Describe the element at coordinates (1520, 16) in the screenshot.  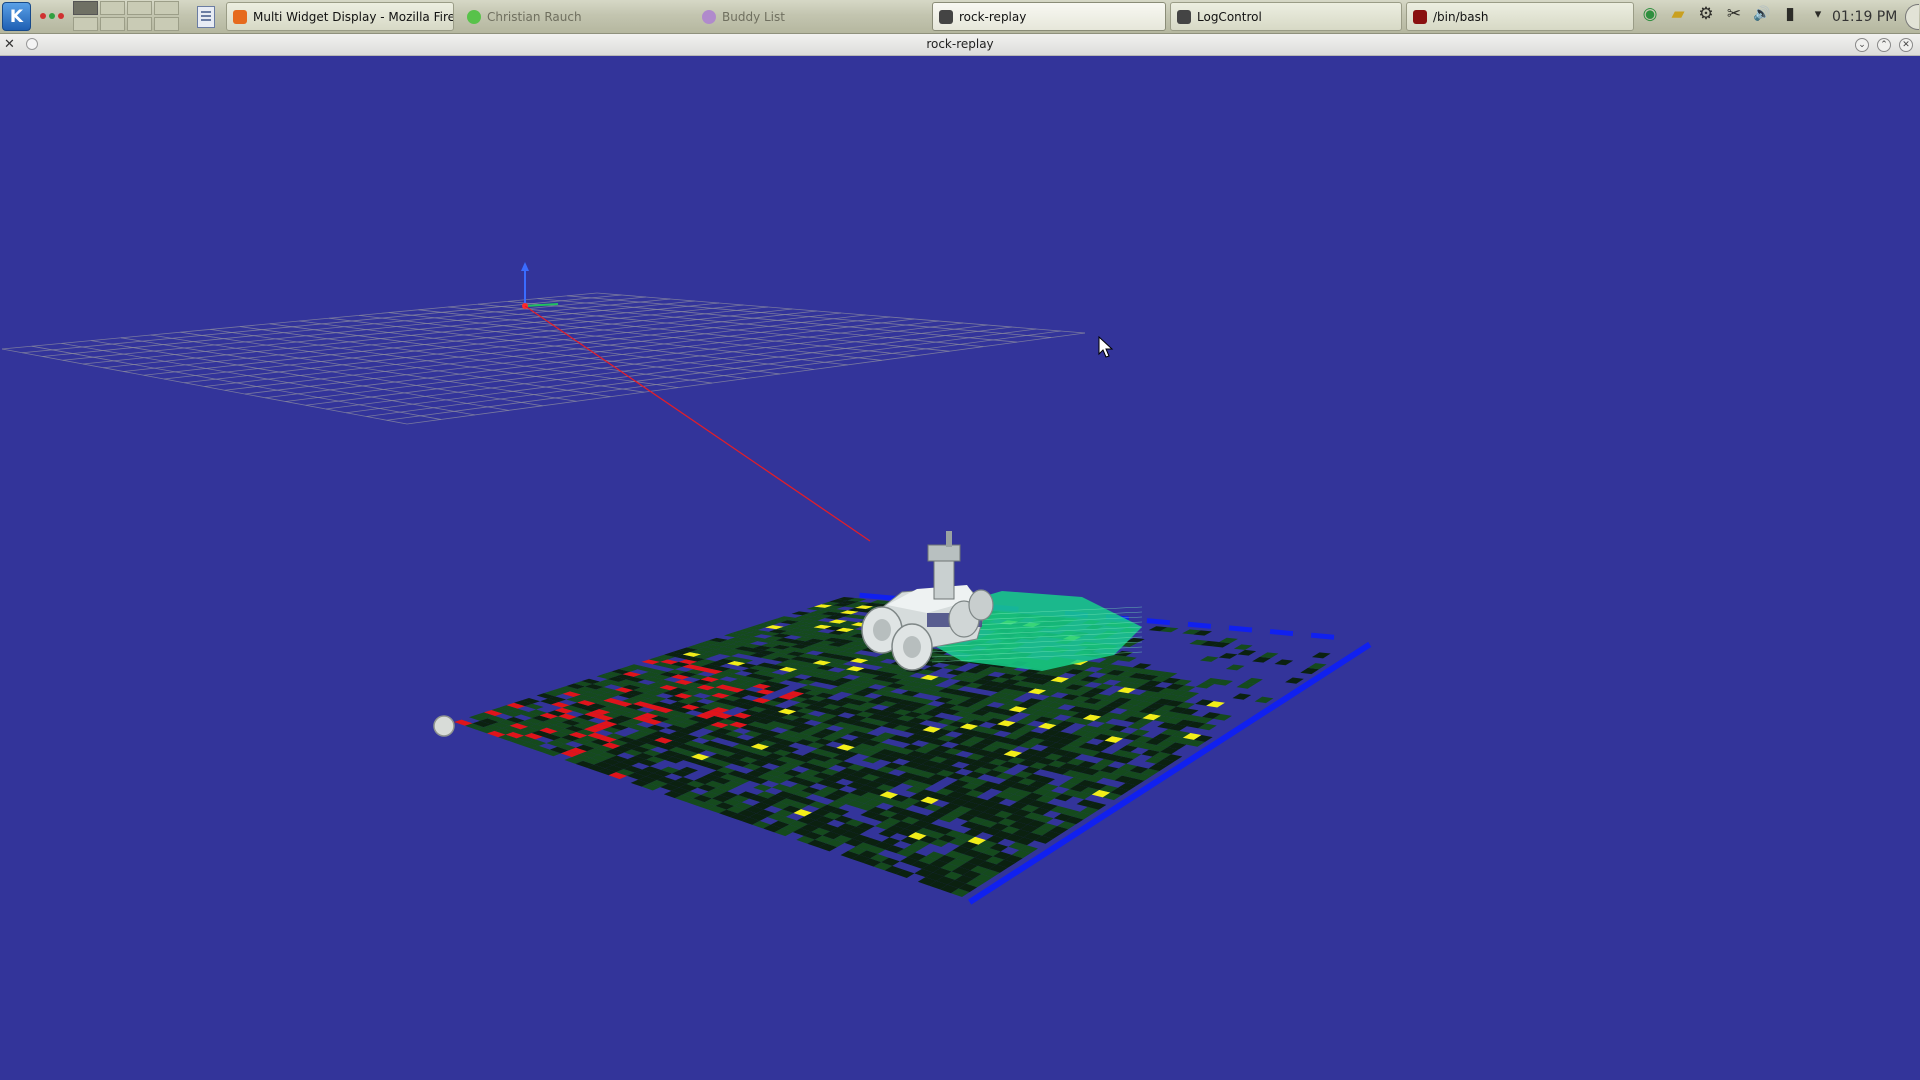
I see `taskbar-item-bash: /bin/bash` at that location.